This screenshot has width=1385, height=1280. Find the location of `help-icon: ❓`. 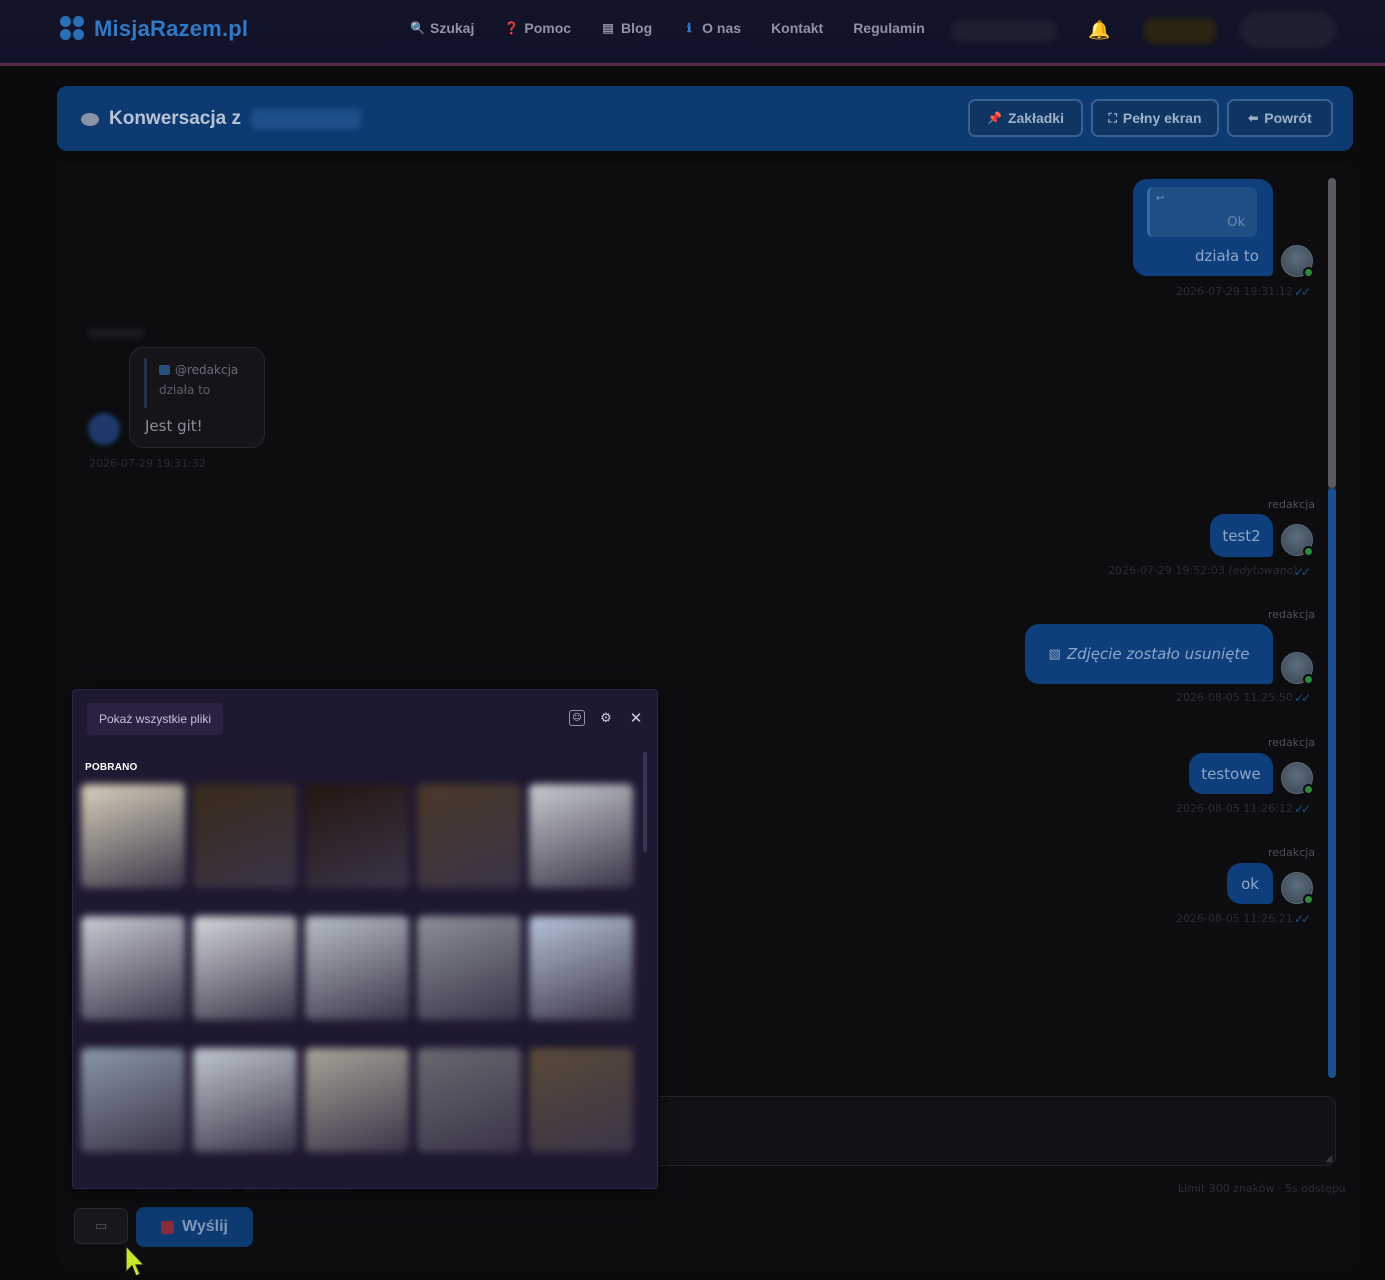

help-icon: ❓ is located at coordinates (512, 28).